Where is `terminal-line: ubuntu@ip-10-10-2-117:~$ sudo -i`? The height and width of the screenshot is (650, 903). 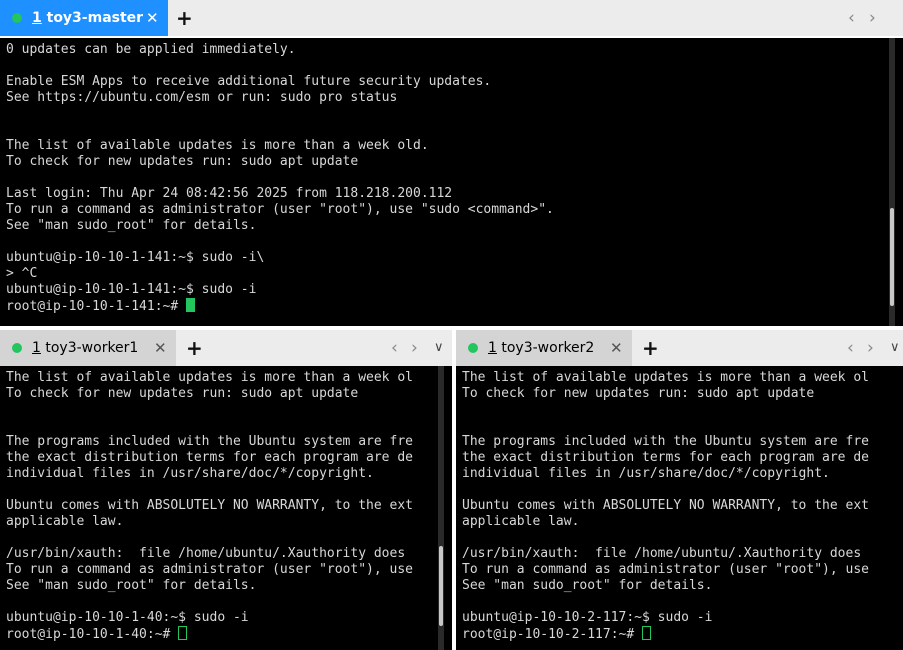 terminal-line: ubuntu@ip-10-10-2-117:~$ sudo -i is located at coordinates (587, 617).